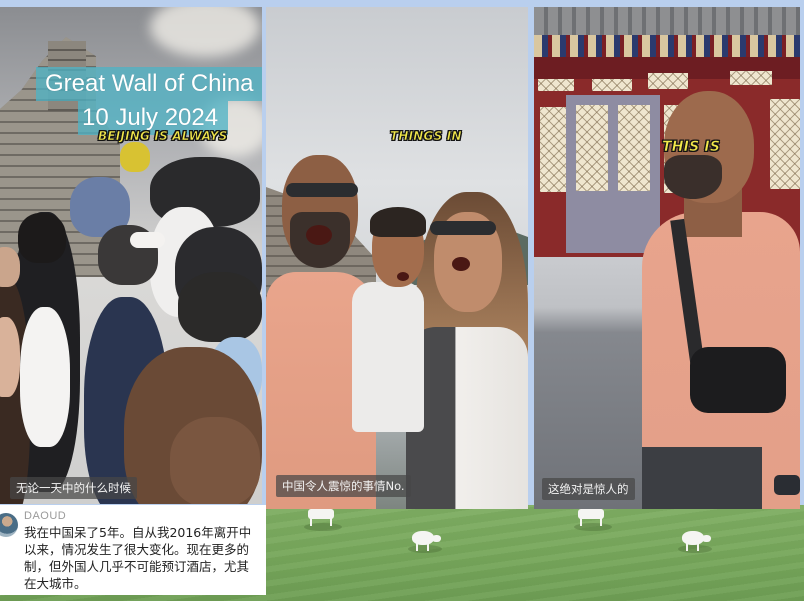  I want to click on video-date: 10 July 2024, so click(150, 117).